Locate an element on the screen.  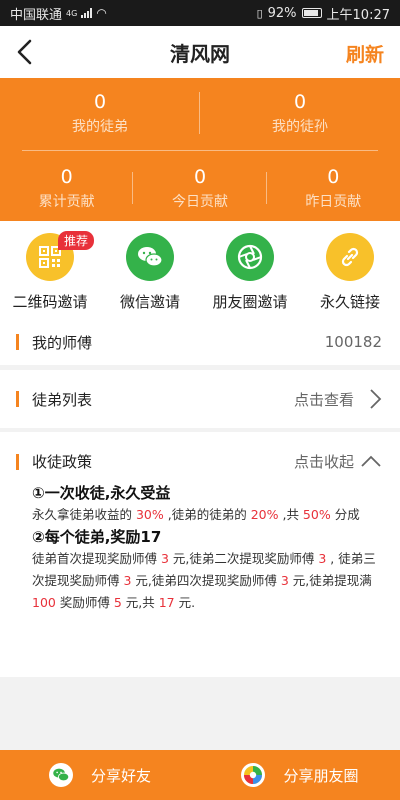
policy-heading-1: ①一次收徒,永久受益 is located at coordinates (101, 493).